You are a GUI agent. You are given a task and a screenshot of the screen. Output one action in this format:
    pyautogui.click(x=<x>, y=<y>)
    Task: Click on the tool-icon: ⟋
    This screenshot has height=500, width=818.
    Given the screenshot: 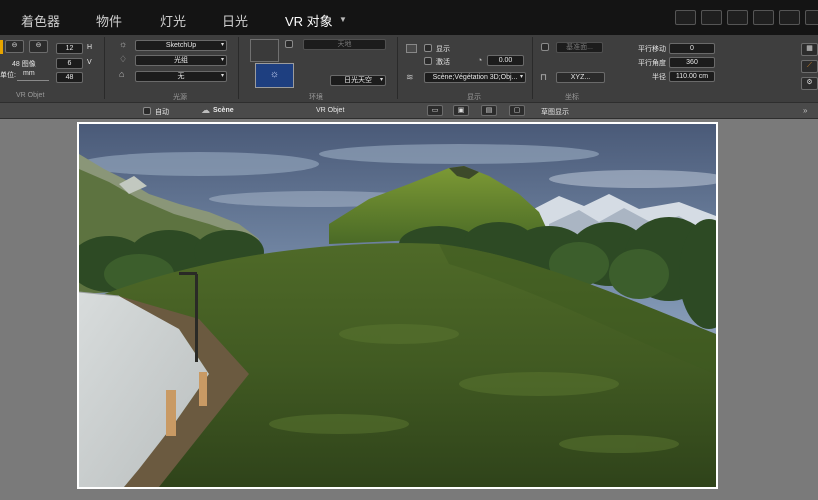 What is the action you would take?
    pyautogui.click(x=809, y=66)
    